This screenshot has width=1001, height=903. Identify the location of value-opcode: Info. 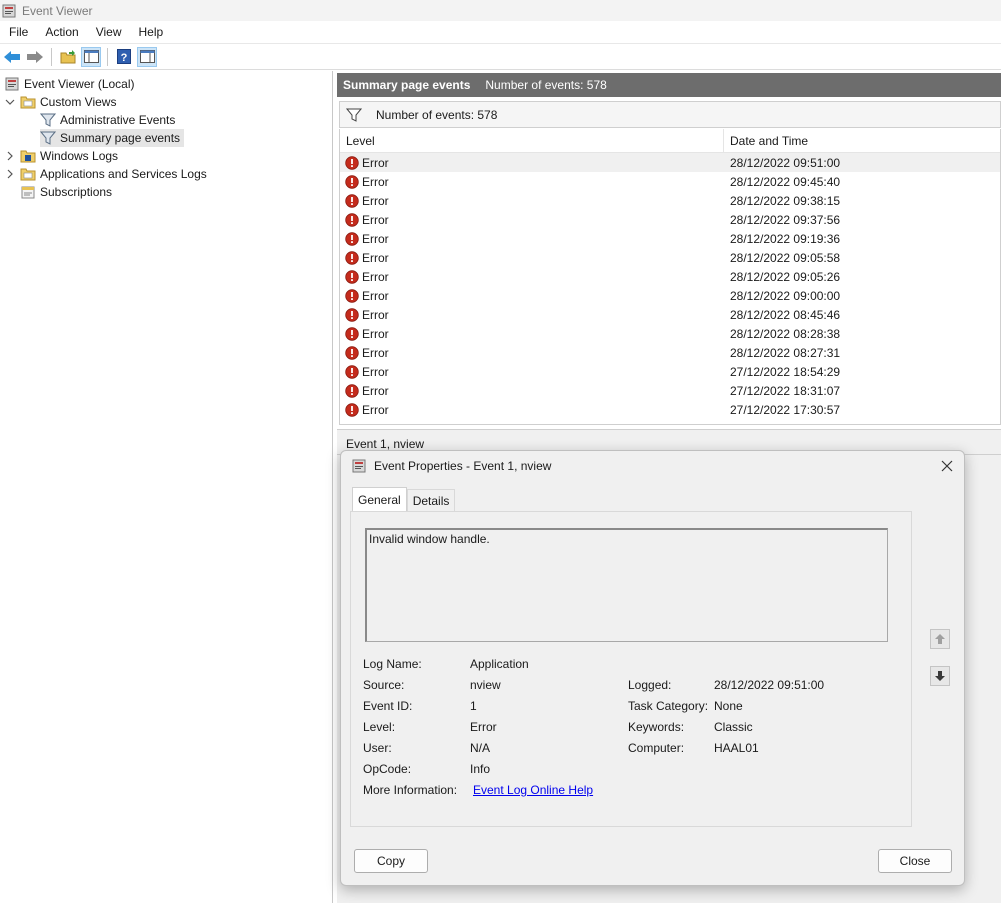
(480, 769).